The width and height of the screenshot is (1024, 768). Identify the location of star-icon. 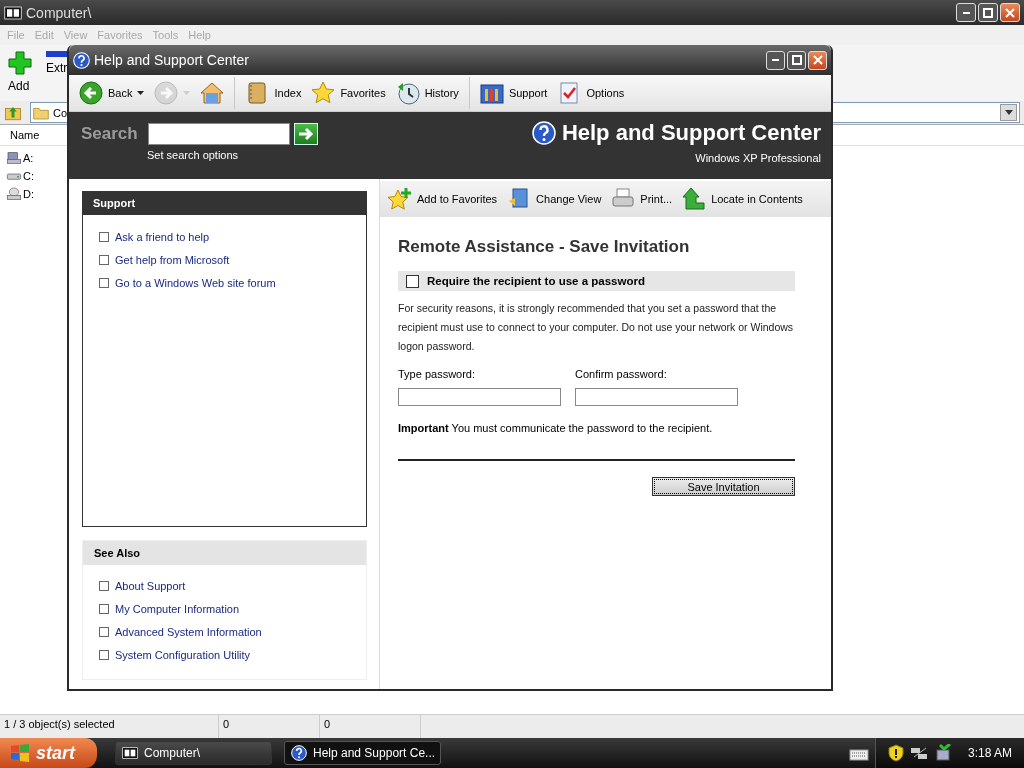
(323, 93).